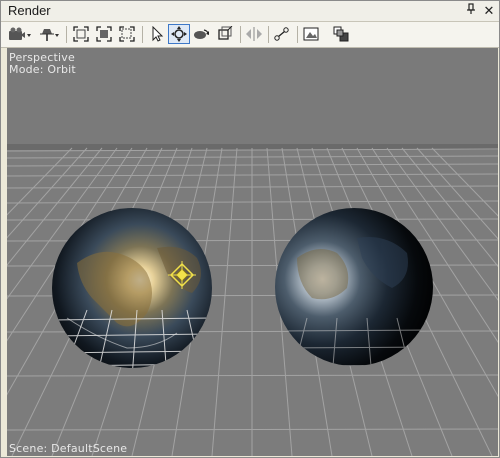  What do you see at coordinates (311, 34) in the screenshot?
I see `screenshot-icon` at bounding box center [311, 34].